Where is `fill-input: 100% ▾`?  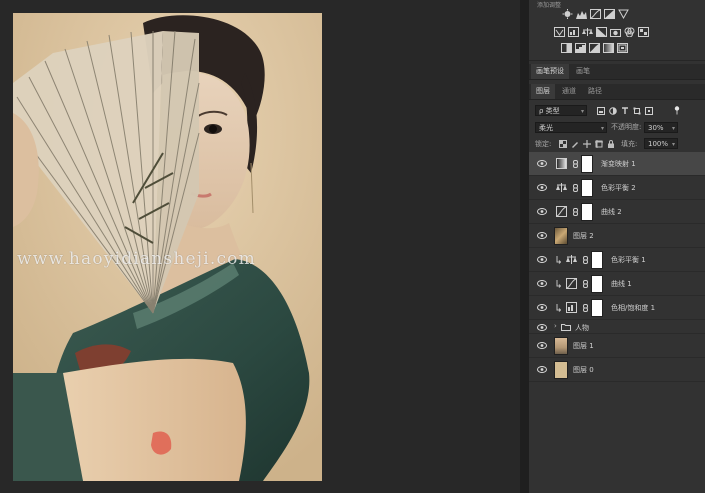
fill-input: 100% ▾ is located at coordinates (661, 143).